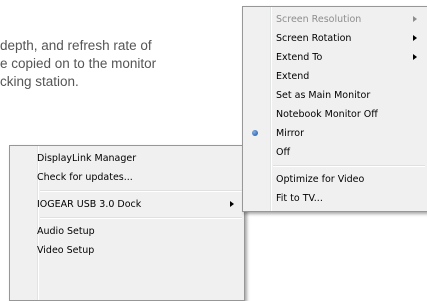 This screenshot has height=301, width=427. What do you see at coordinates (335, 76) in the screenshot?
I see `menu-item-extend: Extend` at bounding box center [335, 76].